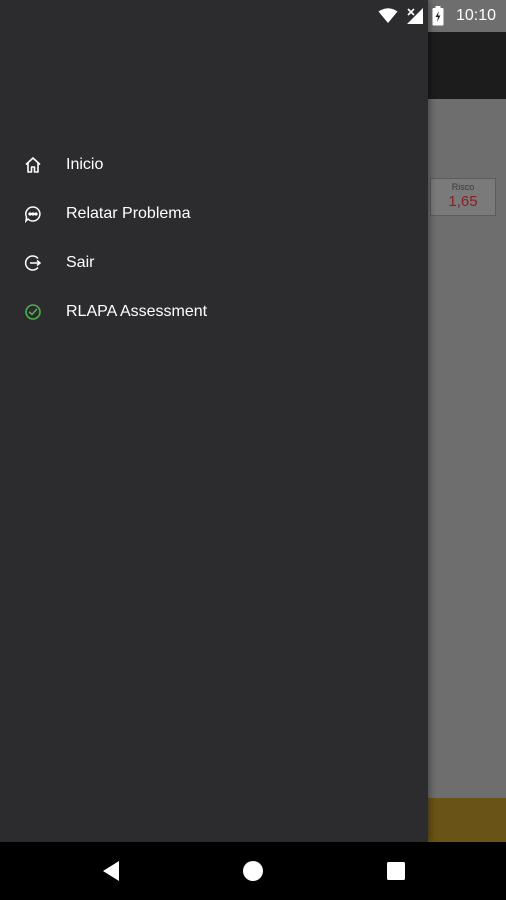 The image size is (506, 900). I want to click on status-bar: 10:10, so click(253, 16).